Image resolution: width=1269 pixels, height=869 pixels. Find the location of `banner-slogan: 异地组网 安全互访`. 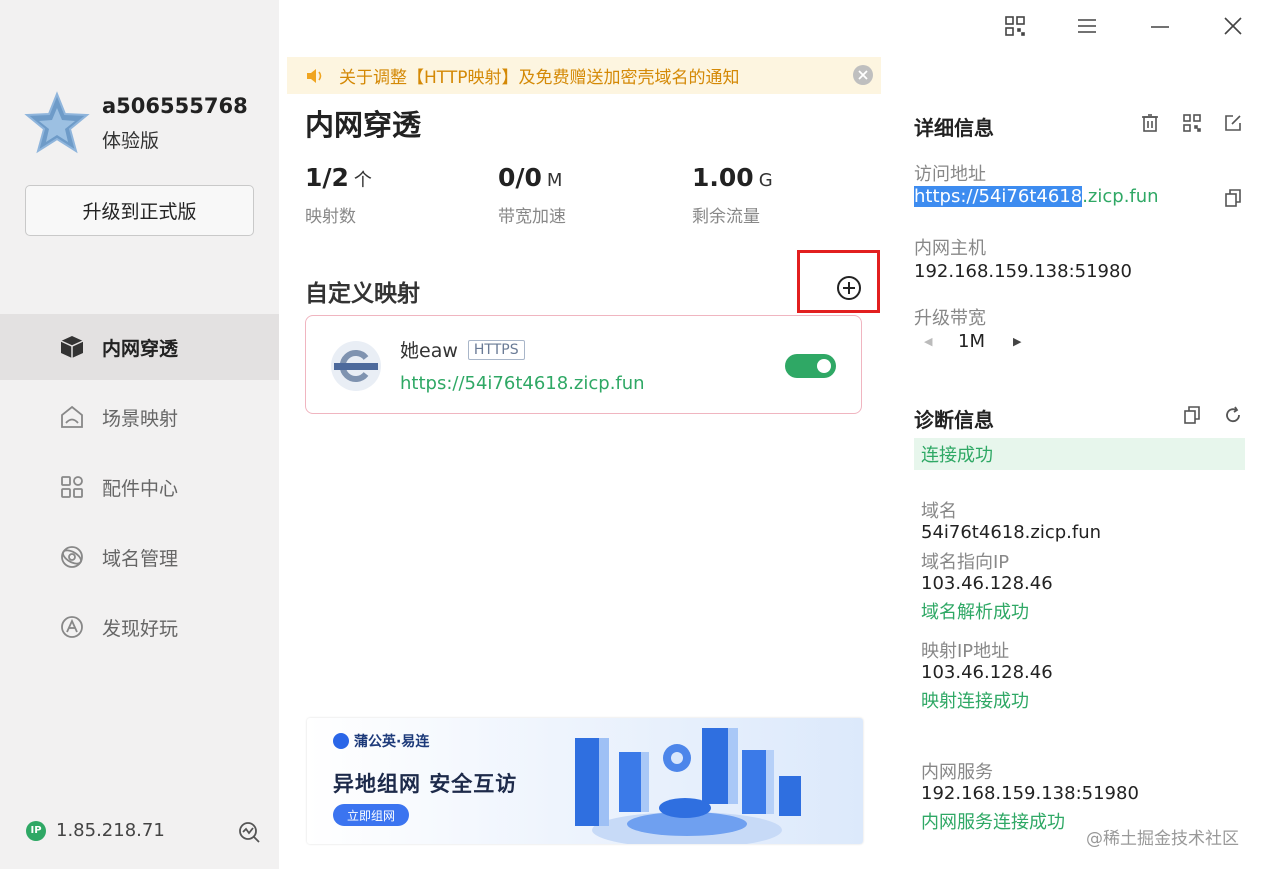

banner-slogan: 异地组网 安全互访 is located at coordinates (425, 784).